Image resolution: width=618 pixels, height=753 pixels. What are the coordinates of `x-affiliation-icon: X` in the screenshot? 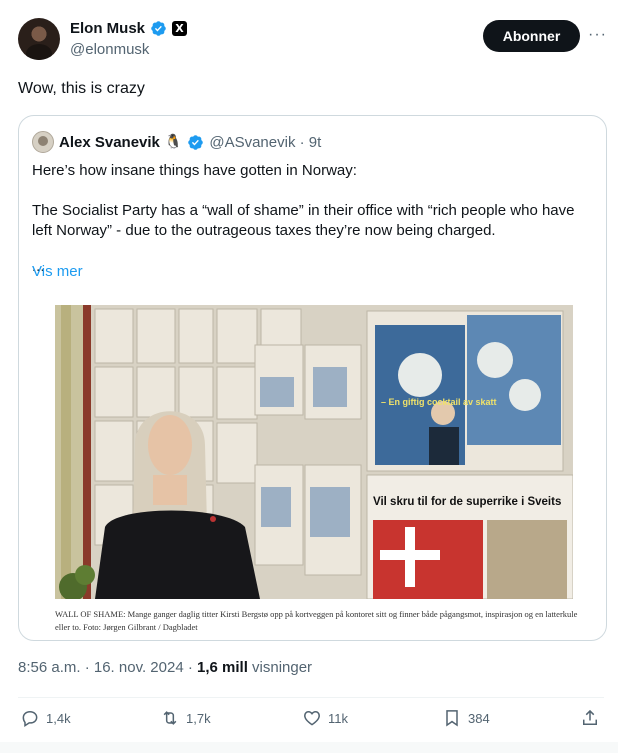 It's located at (180, 28).